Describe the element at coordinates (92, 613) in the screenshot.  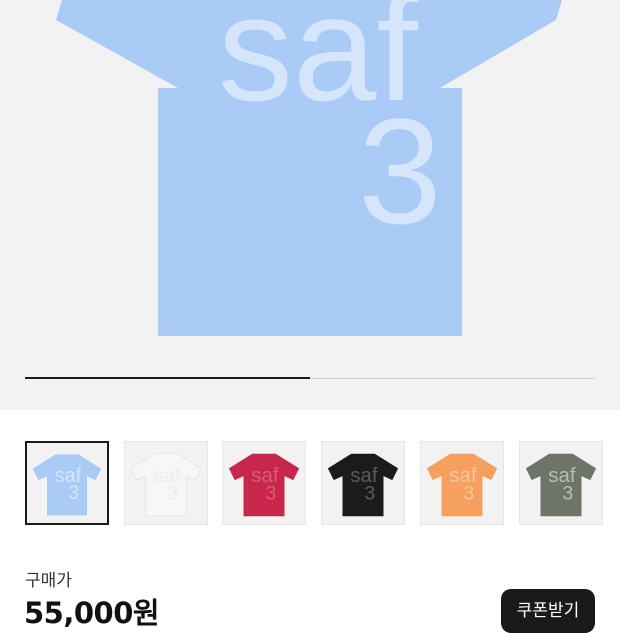
I see `price-value: 55,000원` at that location.